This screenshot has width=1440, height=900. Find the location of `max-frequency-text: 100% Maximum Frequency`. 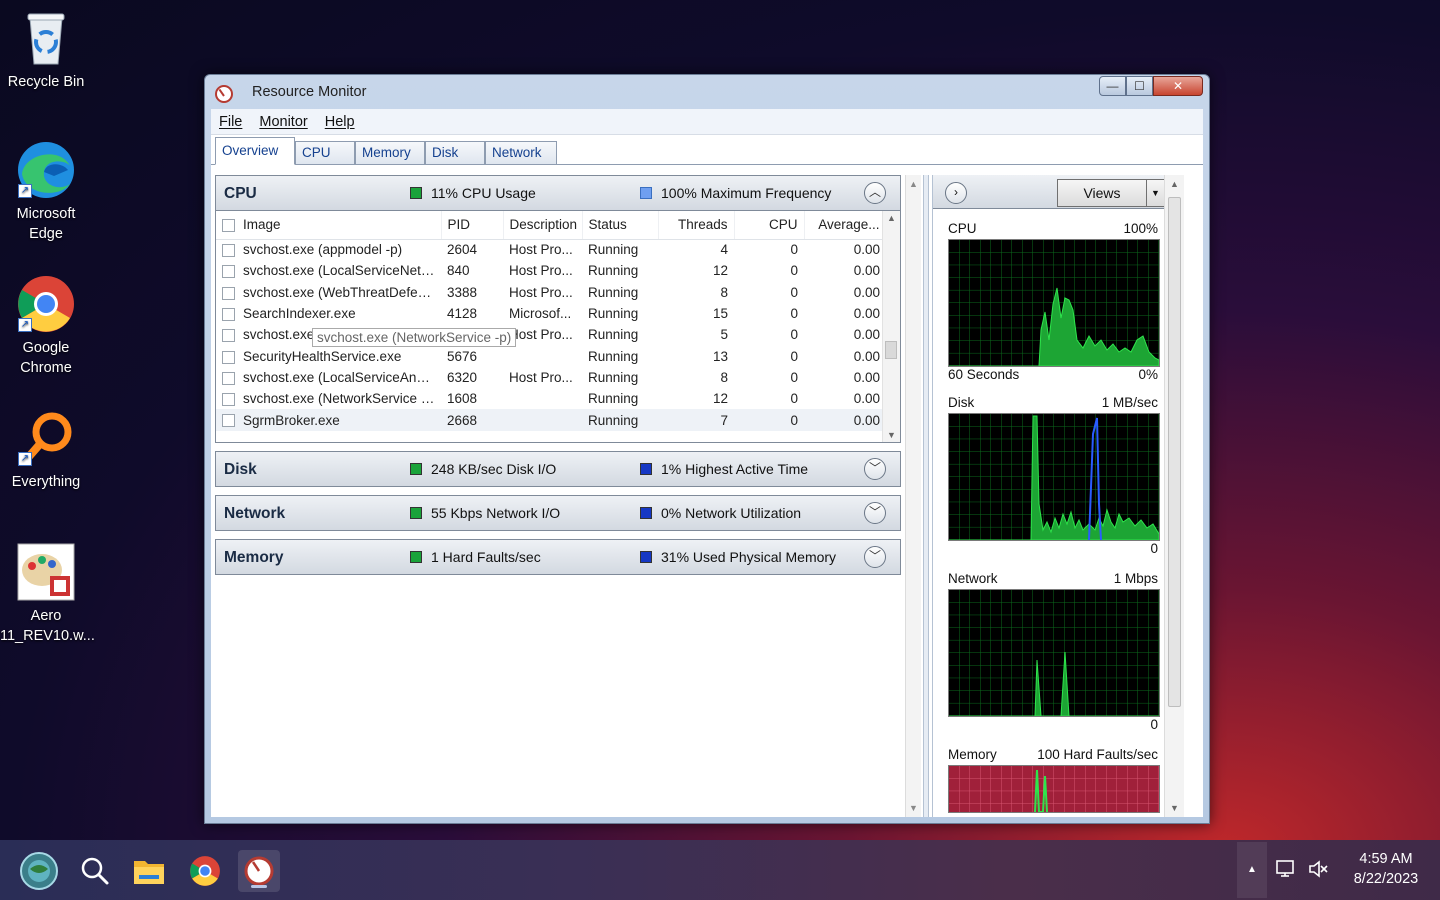

max-frequency-text: 100% Maximum Frequency is located at coordinates (746, 193).